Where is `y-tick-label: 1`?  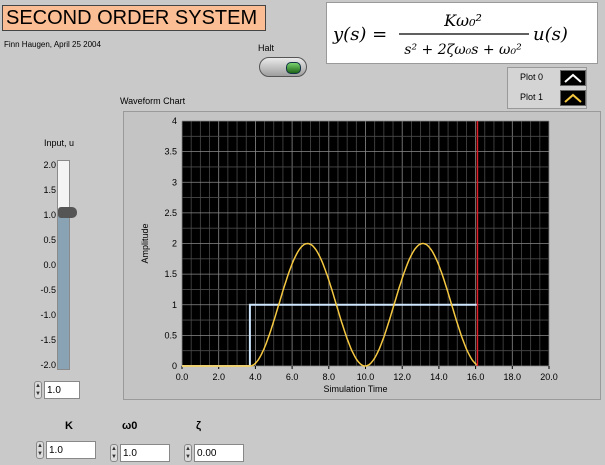 y-tick-label: 1 is located at coordinates (174, 305).